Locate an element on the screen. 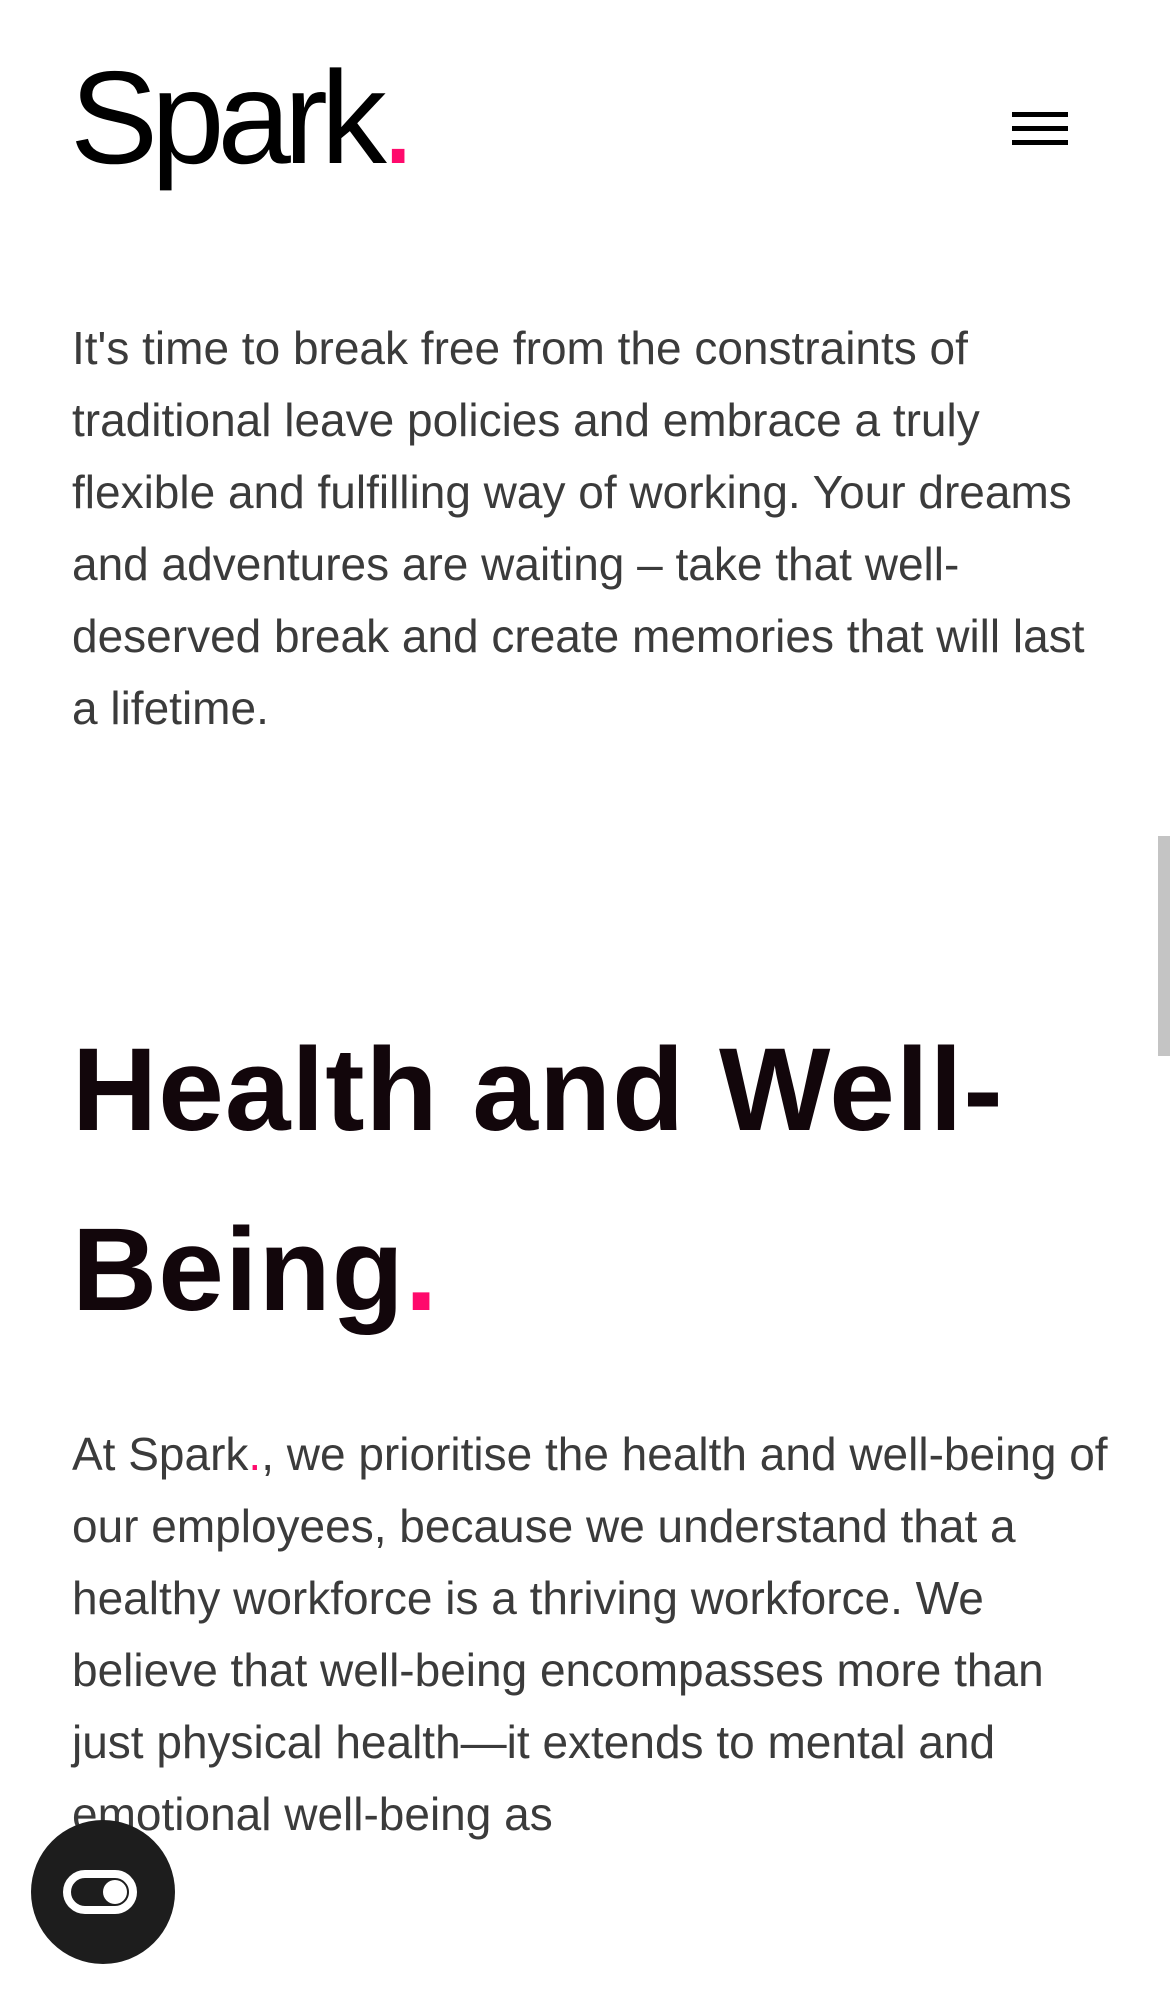  accessibility-toggle-button is located at coordinates (103, 1892).